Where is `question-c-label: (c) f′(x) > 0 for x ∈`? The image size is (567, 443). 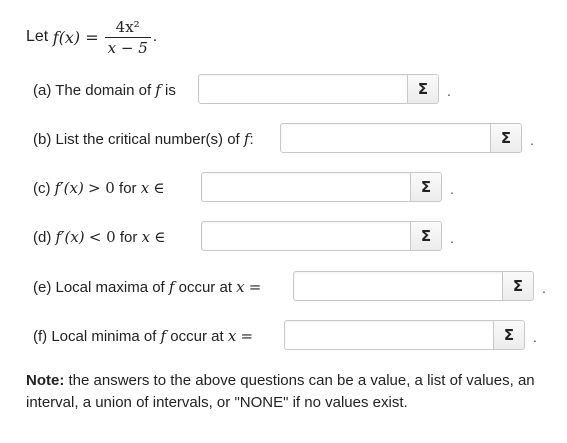
question-c-label: (c) f′(x) > 0 for x ∈ is located at coordinates (99, 188).